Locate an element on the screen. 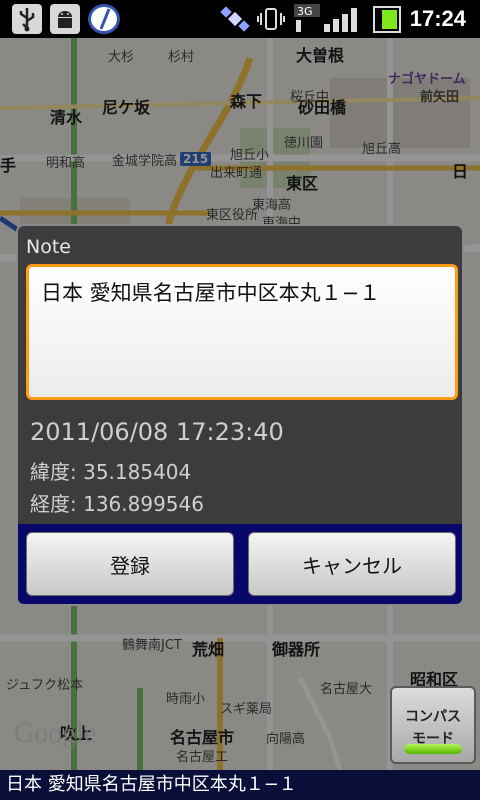 This screenshot has width=480, height=800. status-bar: 3G 17:24 is located at coordinates (240, 19).